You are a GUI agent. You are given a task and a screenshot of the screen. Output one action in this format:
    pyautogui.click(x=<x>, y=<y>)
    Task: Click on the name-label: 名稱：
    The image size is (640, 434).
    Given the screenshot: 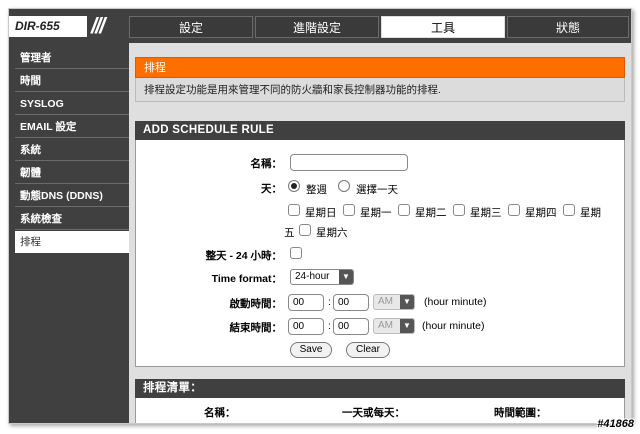 What is the action you would take?
    pyautogui.click(x=266, y=164)
    